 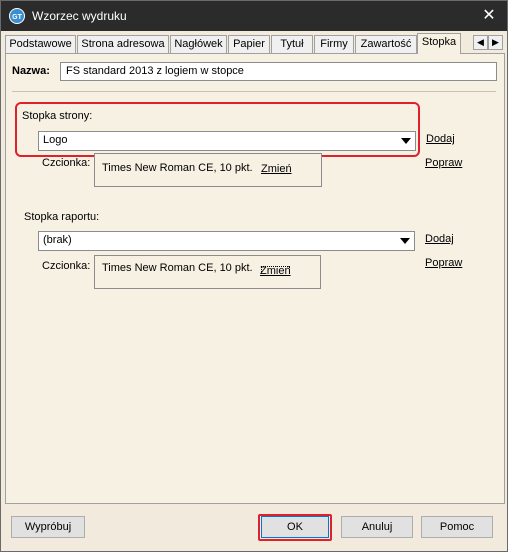 I want to click on arrow-right-icon: ▶, so click(x=495, y=42).